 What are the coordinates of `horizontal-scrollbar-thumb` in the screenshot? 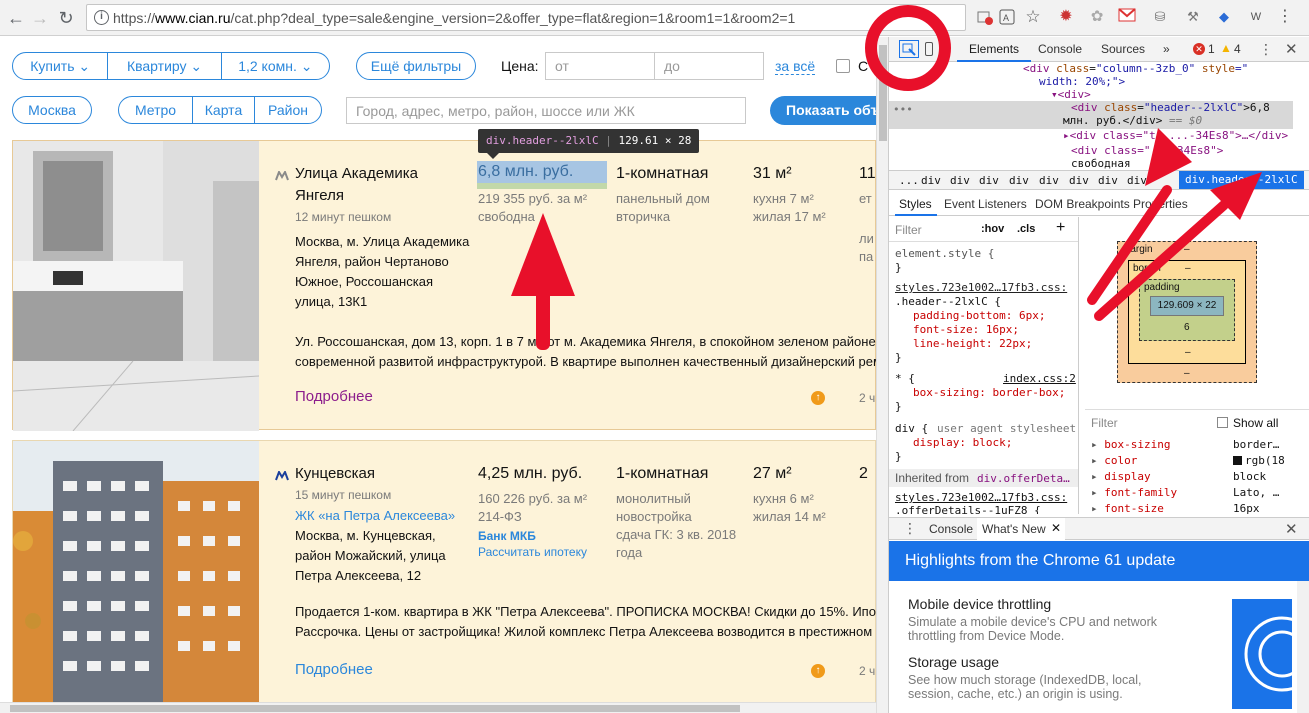 It's located at (375, 708).